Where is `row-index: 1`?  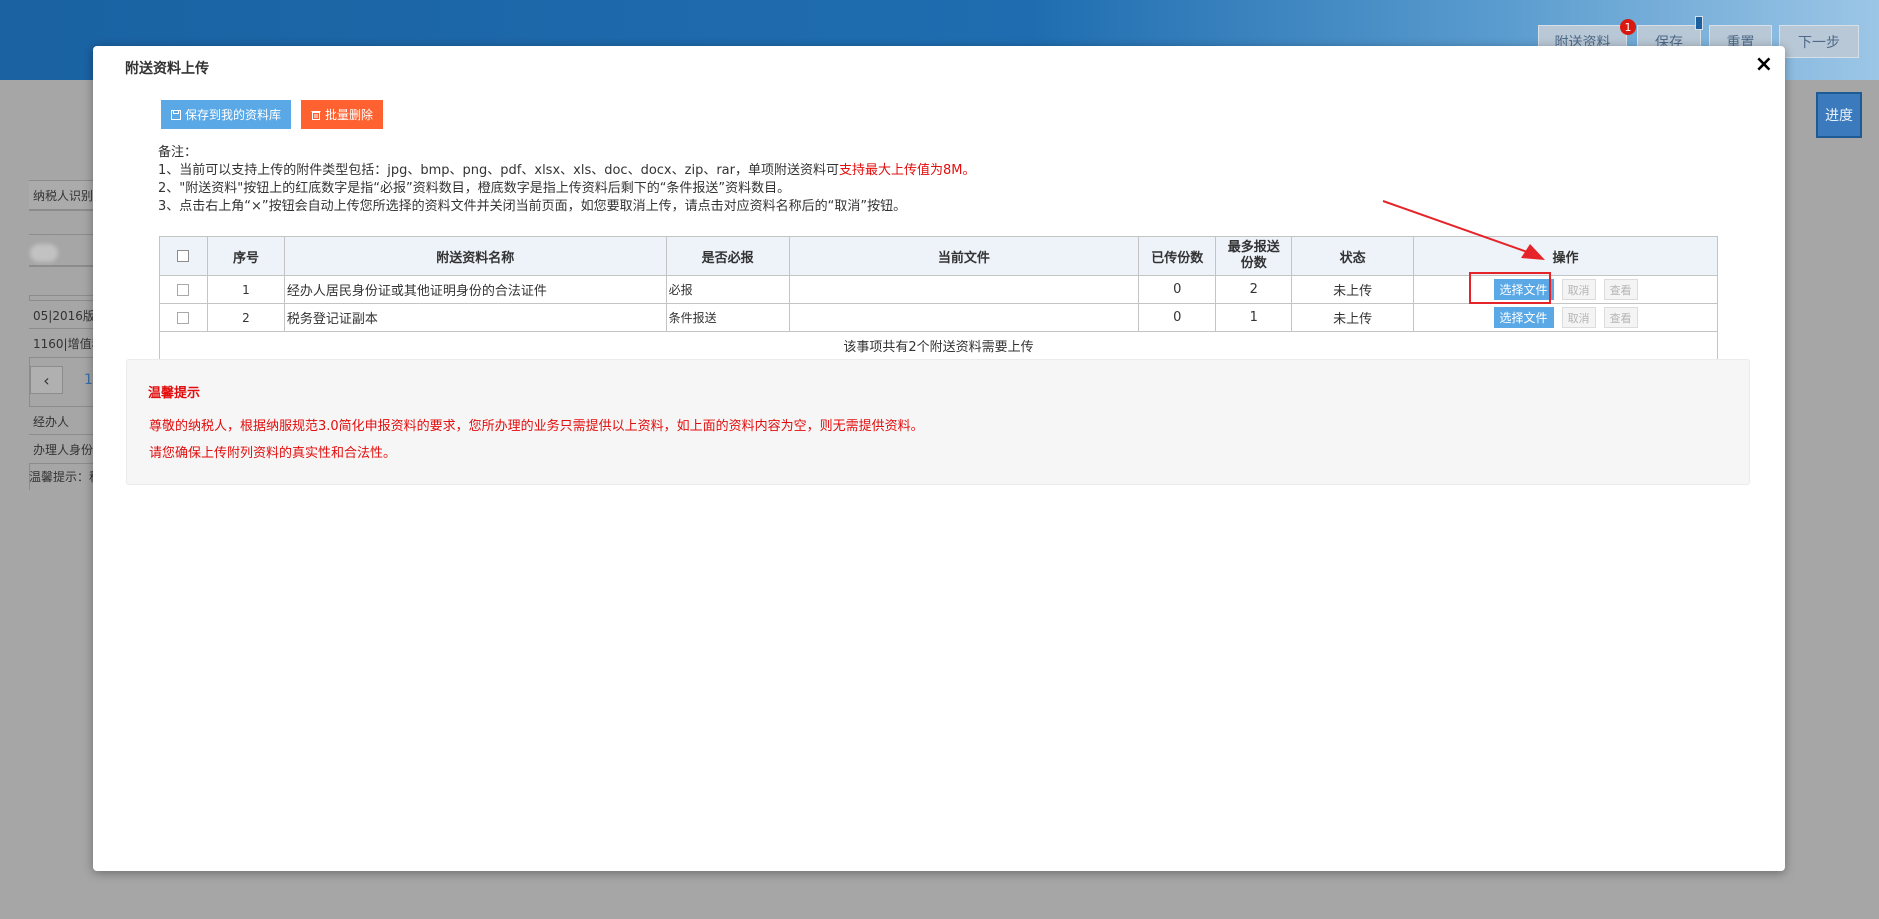
row-index: 1 is located at coordinates (245, 289).